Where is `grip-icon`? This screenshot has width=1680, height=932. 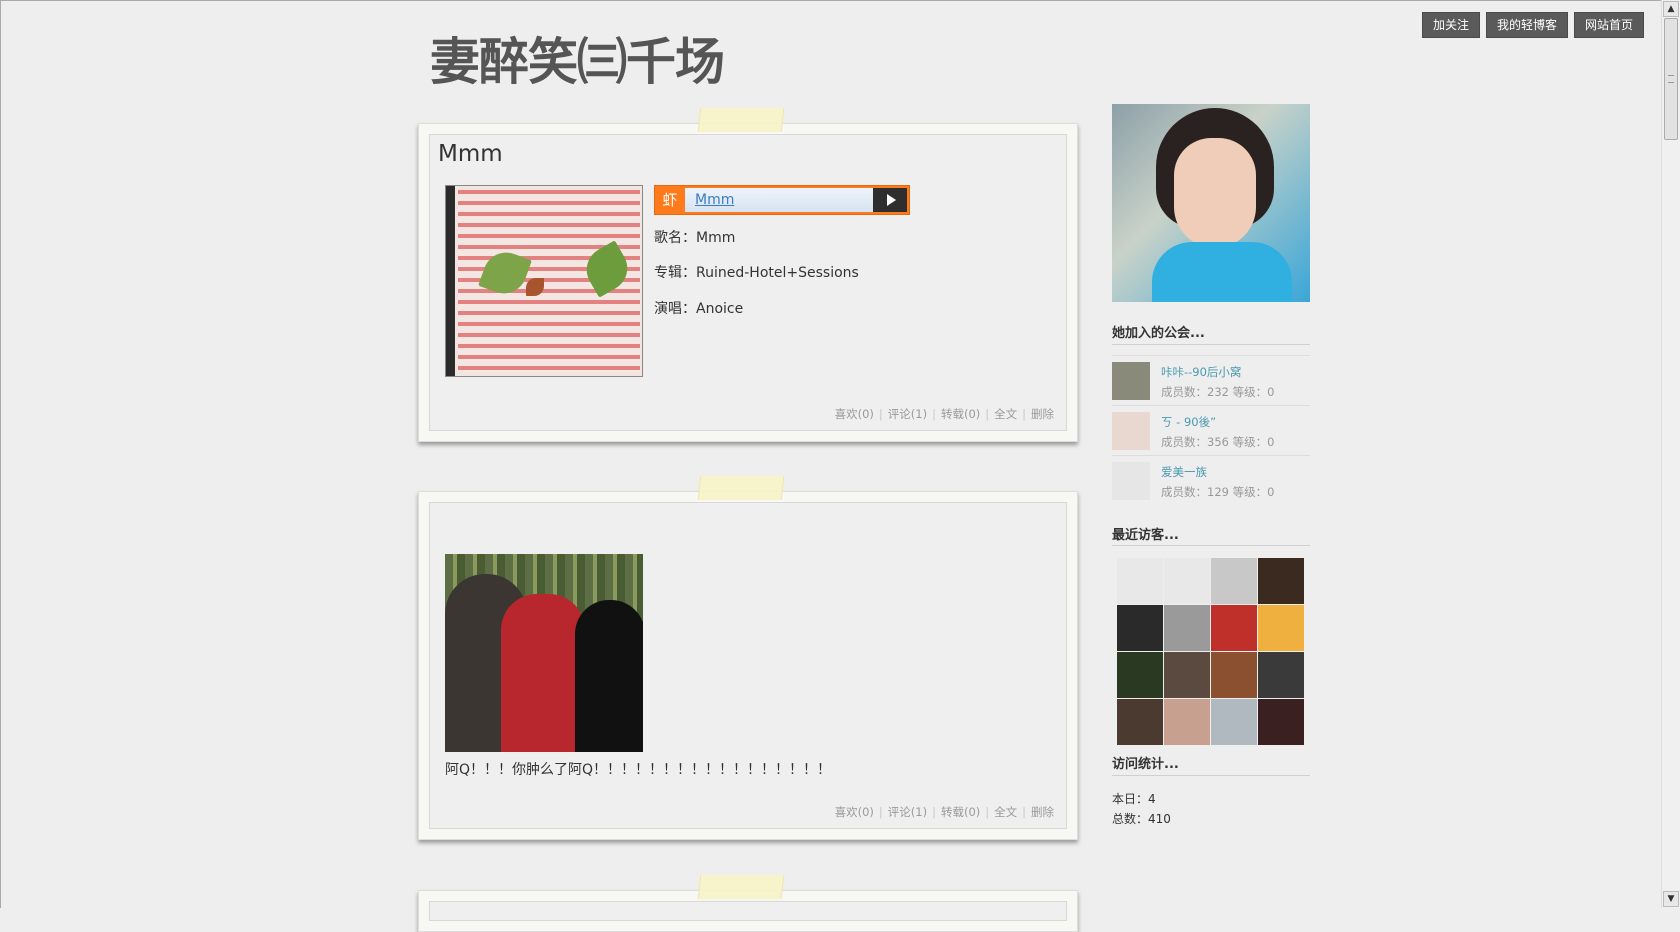
grip-icon is located at coordinates (1671, 79).